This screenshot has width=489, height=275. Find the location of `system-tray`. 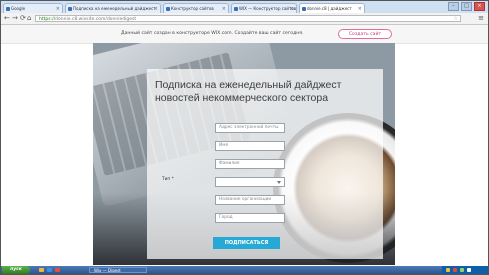

system-tray is located at coordinates (465, 270).